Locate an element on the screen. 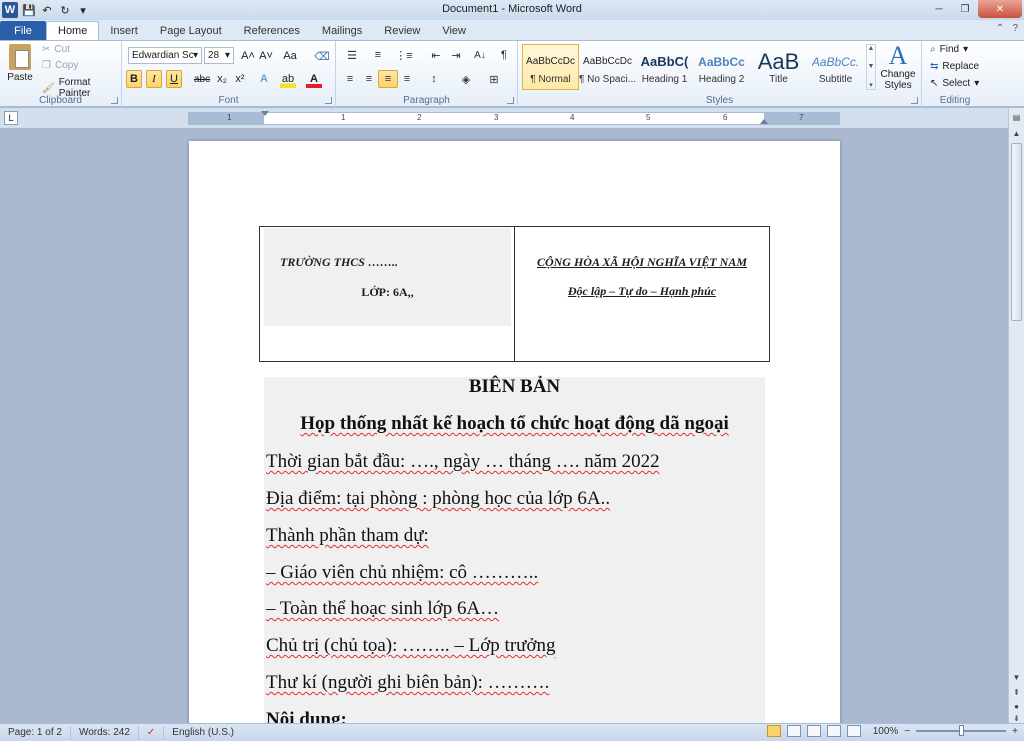  previous-page-icon: ⇞ is located at coordinates (1016, 692).